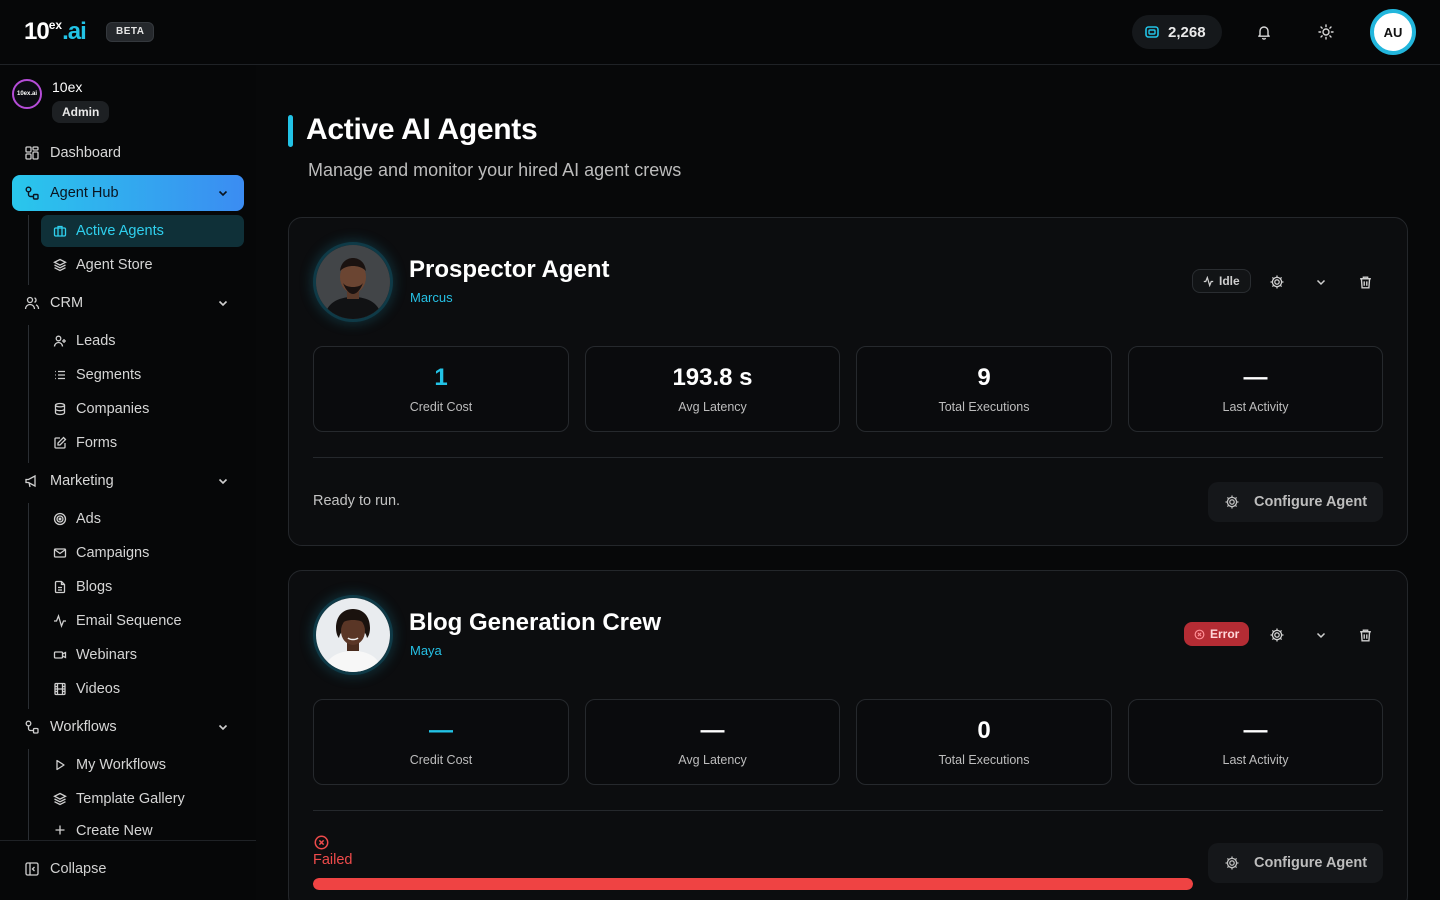 The height and width of the screenshot is (900, 1440). I want to click on sidebar-item-campaigns: Campaigns, so click(142, 553).